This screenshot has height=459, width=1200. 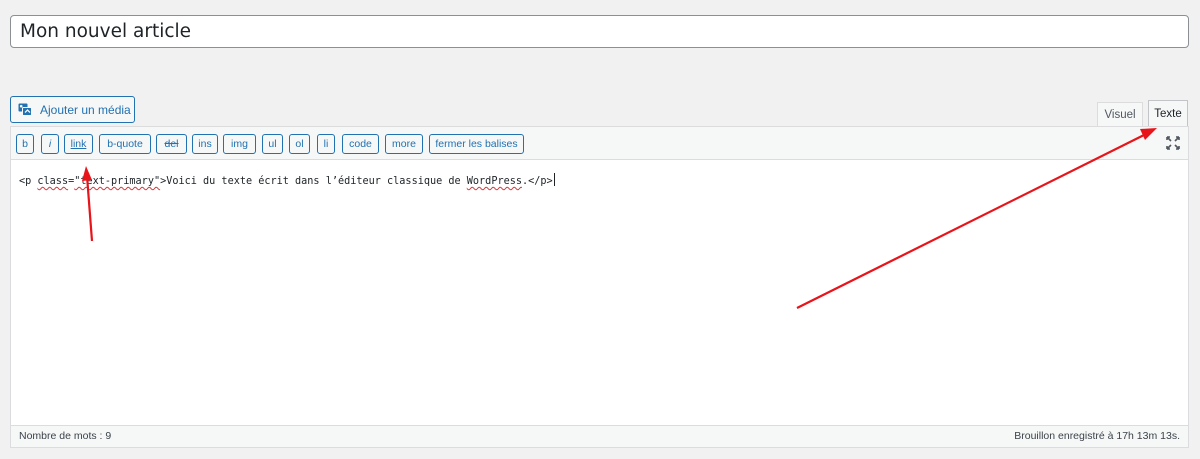 I want to click on attr-name: class, so click(x=53, y=181).